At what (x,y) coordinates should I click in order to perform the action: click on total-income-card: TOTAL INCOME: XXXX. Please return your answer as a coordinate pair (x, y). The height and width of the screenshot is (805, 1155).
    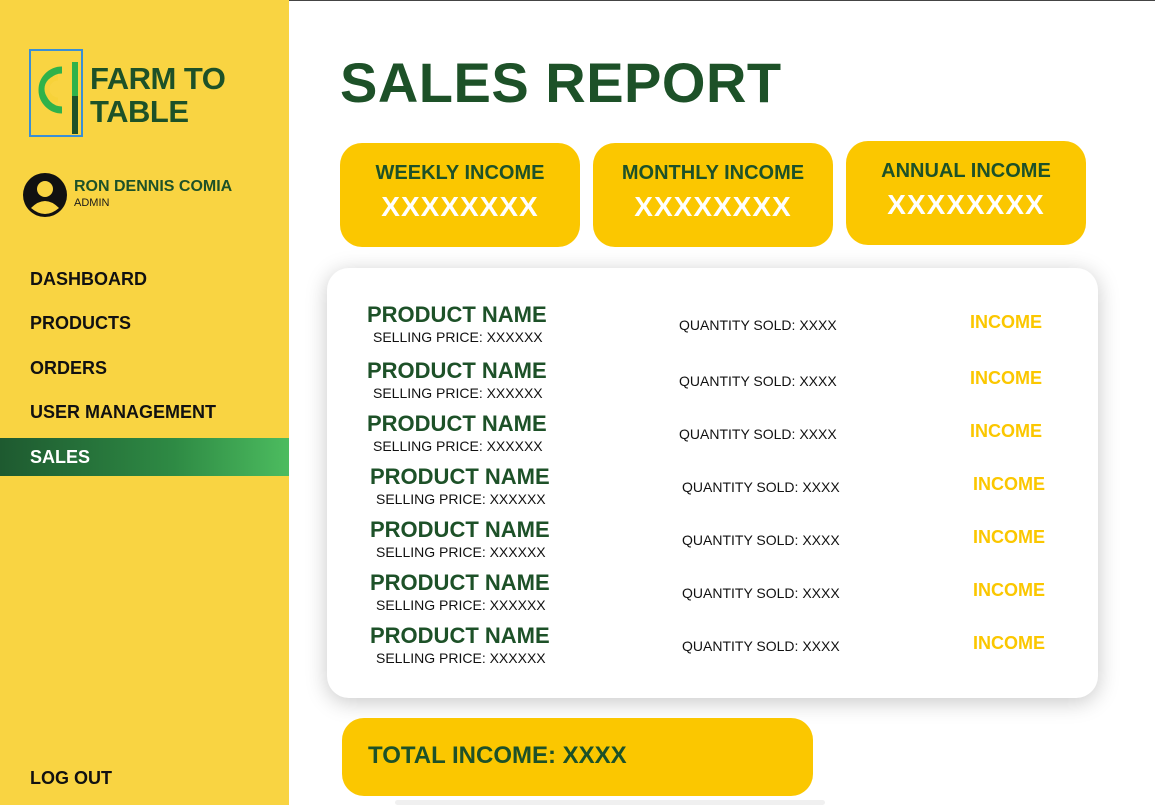
    Looking at the image, I should click on (577, 757).